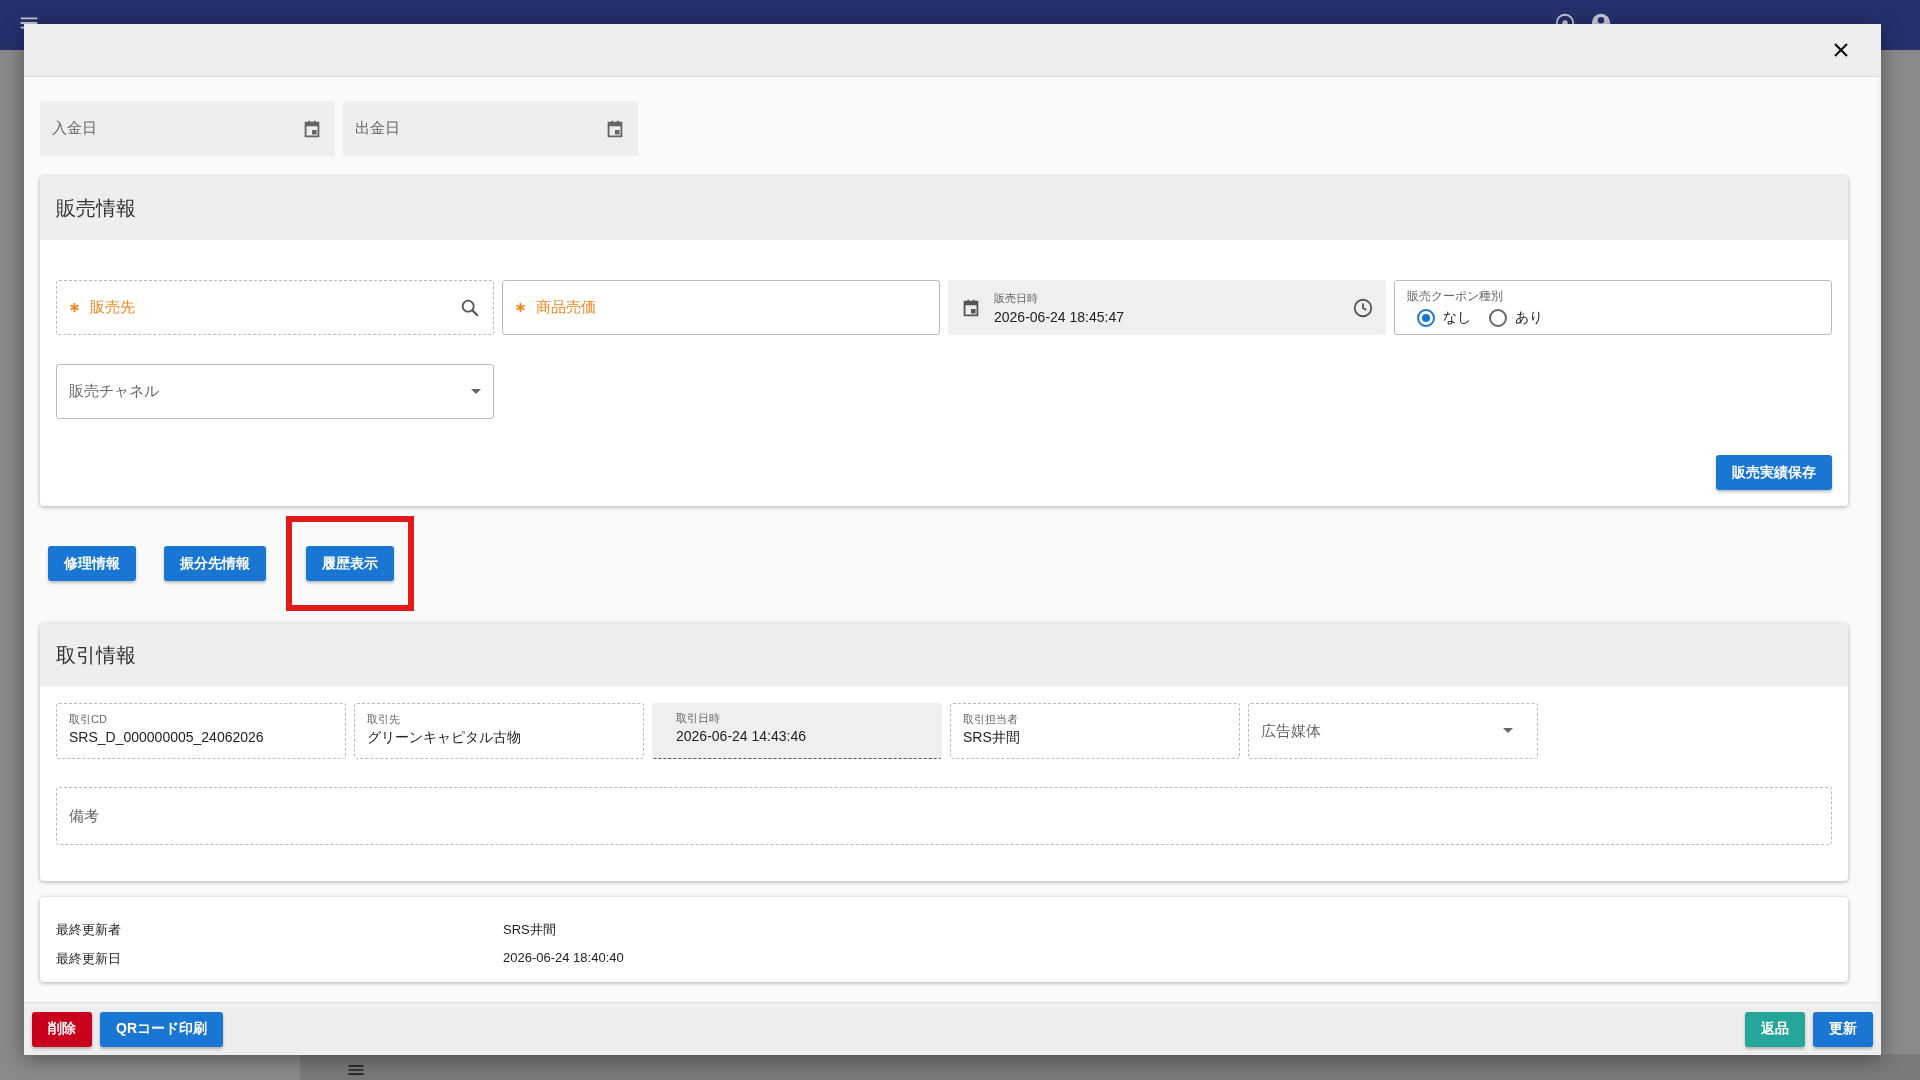 The image size is (1920, 1080). Describe the element at coordinates (201, 731) in the screenshot. I see `input-field: 取引CD SRS_D_000000005_24062026` at that location.